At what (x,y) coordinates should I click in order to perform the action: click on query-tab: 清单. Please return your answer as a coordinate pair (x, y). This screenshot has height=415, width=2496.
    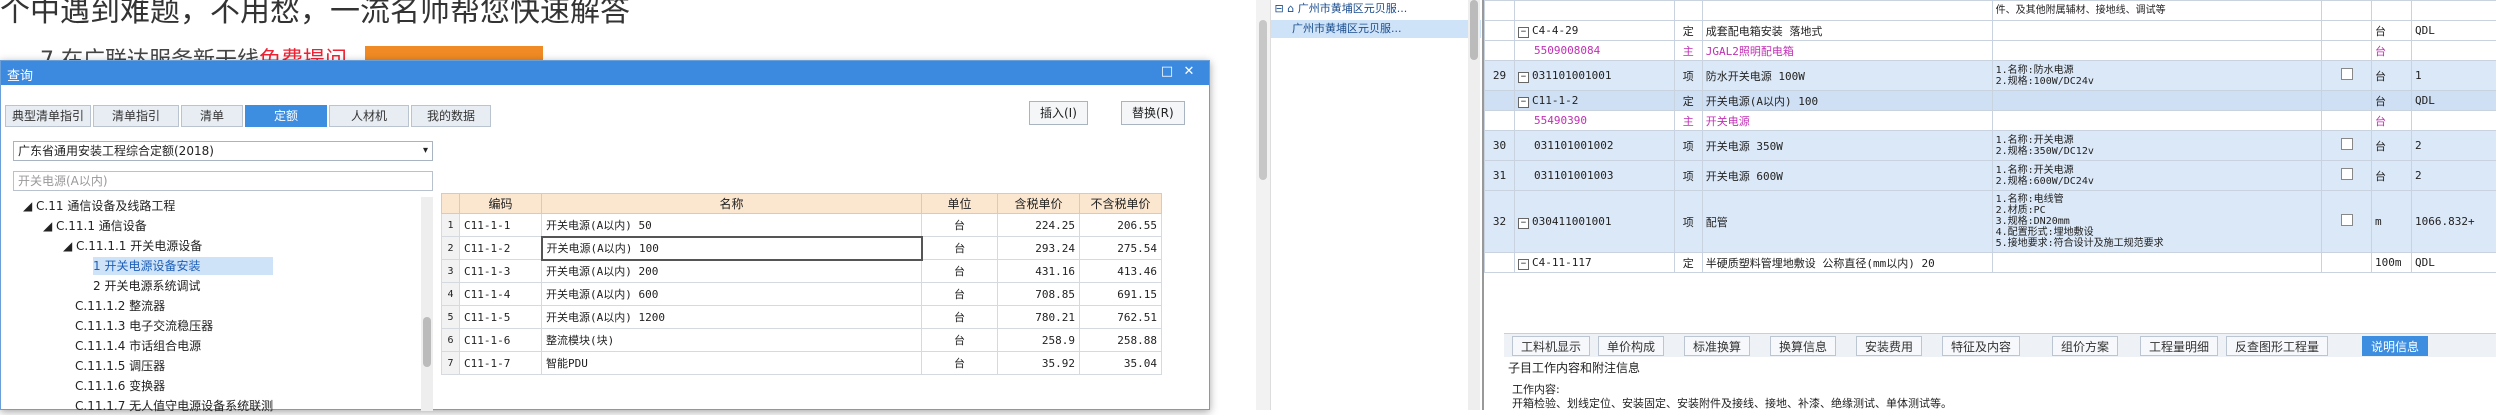
    Looking at the image, I should click on (212, 116).